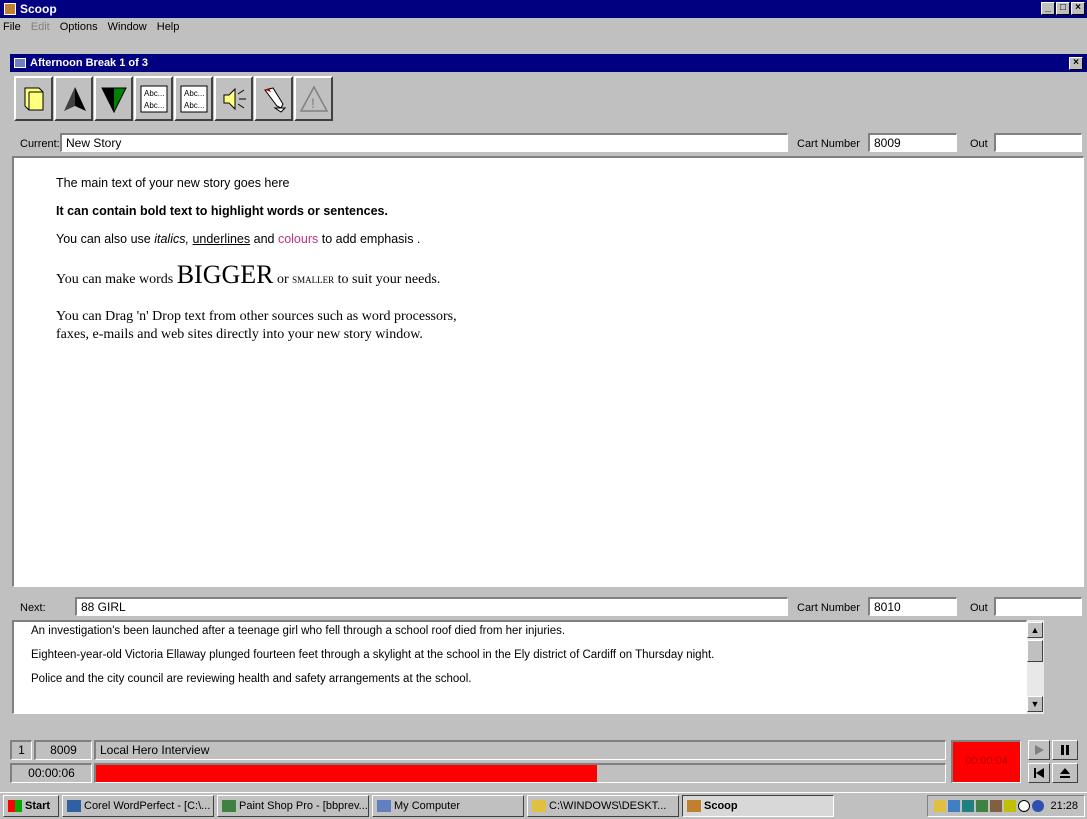 Image resolution: width=1087 pixels, height=819 pixels. I want to click on toolbar: Abc... Abc... Abc... Abc... !, so click(173, 101).